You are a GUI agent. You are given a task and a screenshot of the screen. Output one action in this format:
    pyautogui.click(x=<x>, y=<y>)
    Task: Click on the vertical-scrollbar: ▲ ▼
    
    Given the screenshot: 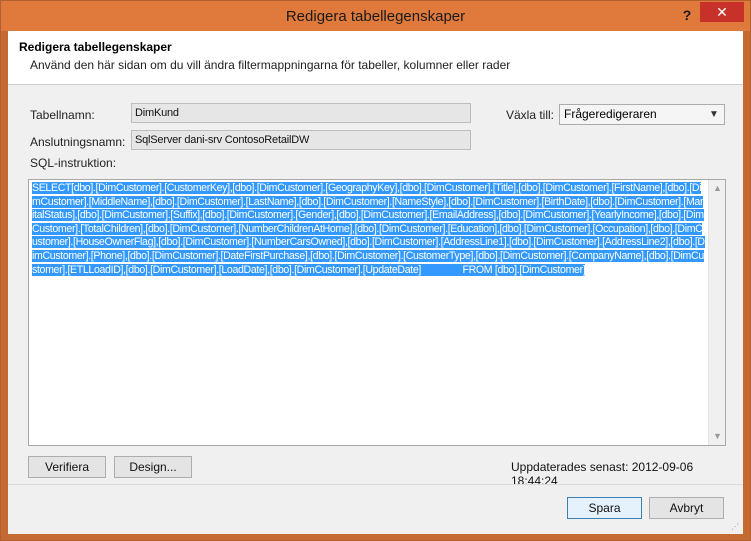 What is the action you would take?
    pyautogui.click(x=716, y=312)
    